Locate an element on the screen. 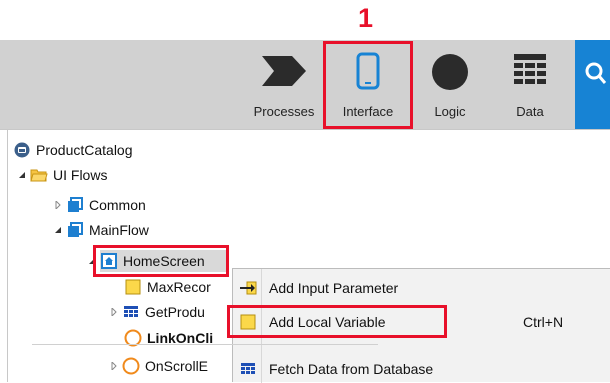  menu-item-fetch-data-from-database: Fetch Data from Database is located at coordinates (421, 369).